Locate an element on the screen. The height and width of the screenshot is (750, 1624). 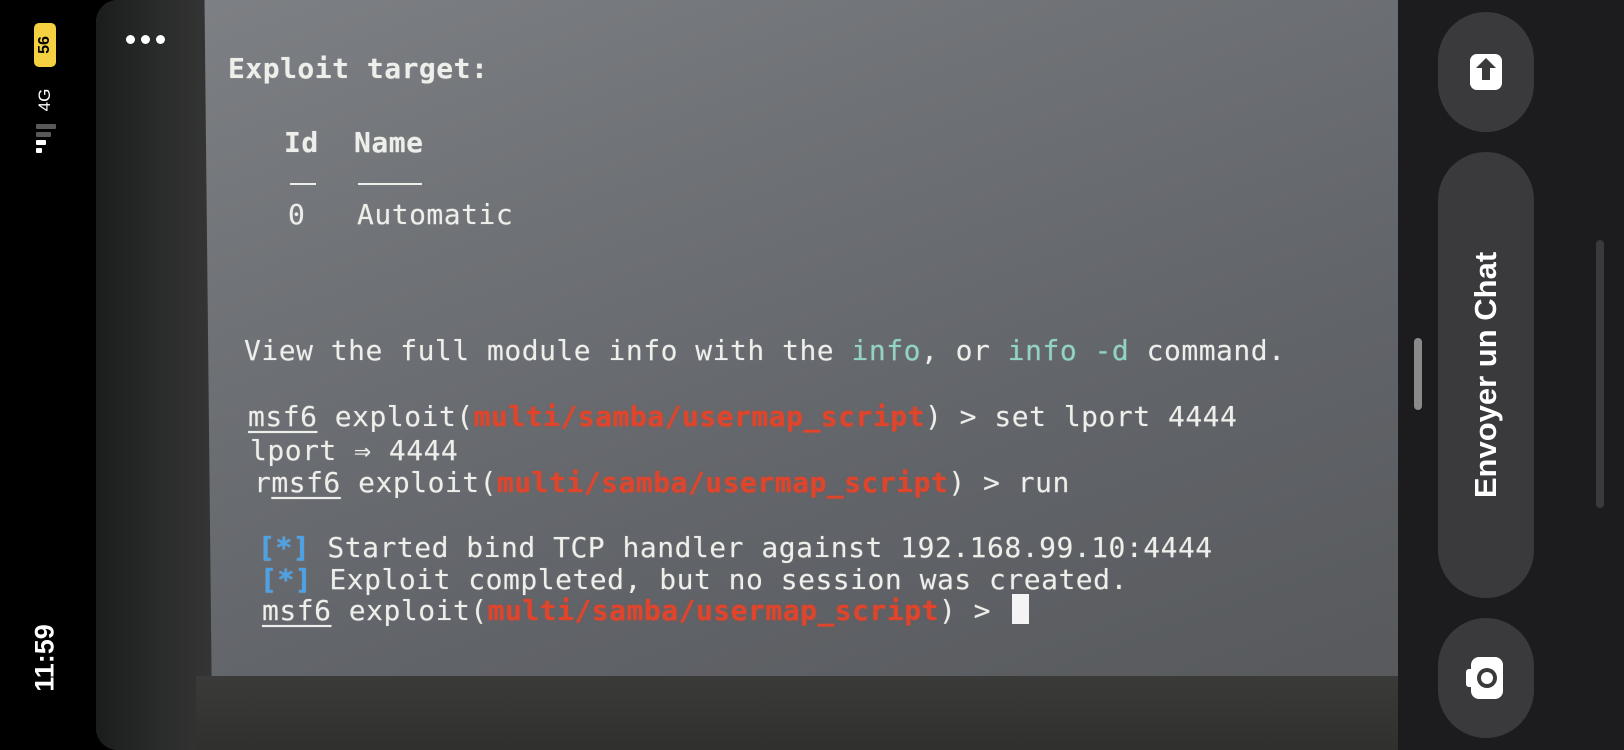
table-cell-name: Automatic is located at coordinates (435, 214).